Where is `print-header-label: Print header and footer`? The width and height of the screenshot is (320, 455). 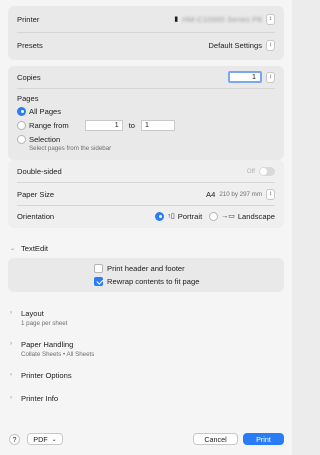
print-header-label: Print header and footer is located at coordinates (146, 268).